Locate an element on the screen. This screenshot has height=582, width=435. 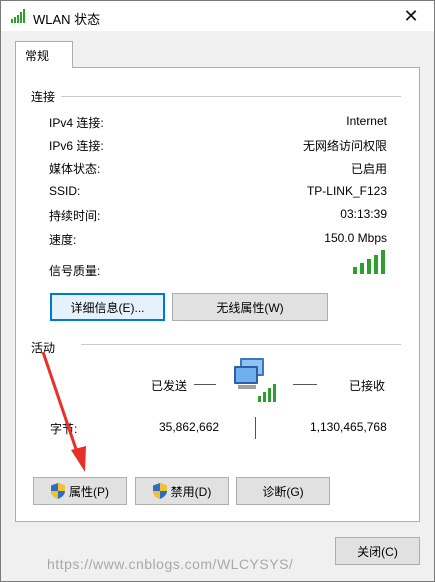
ipv6-label: IPv6 连接: is located at coordinates (76, 146).